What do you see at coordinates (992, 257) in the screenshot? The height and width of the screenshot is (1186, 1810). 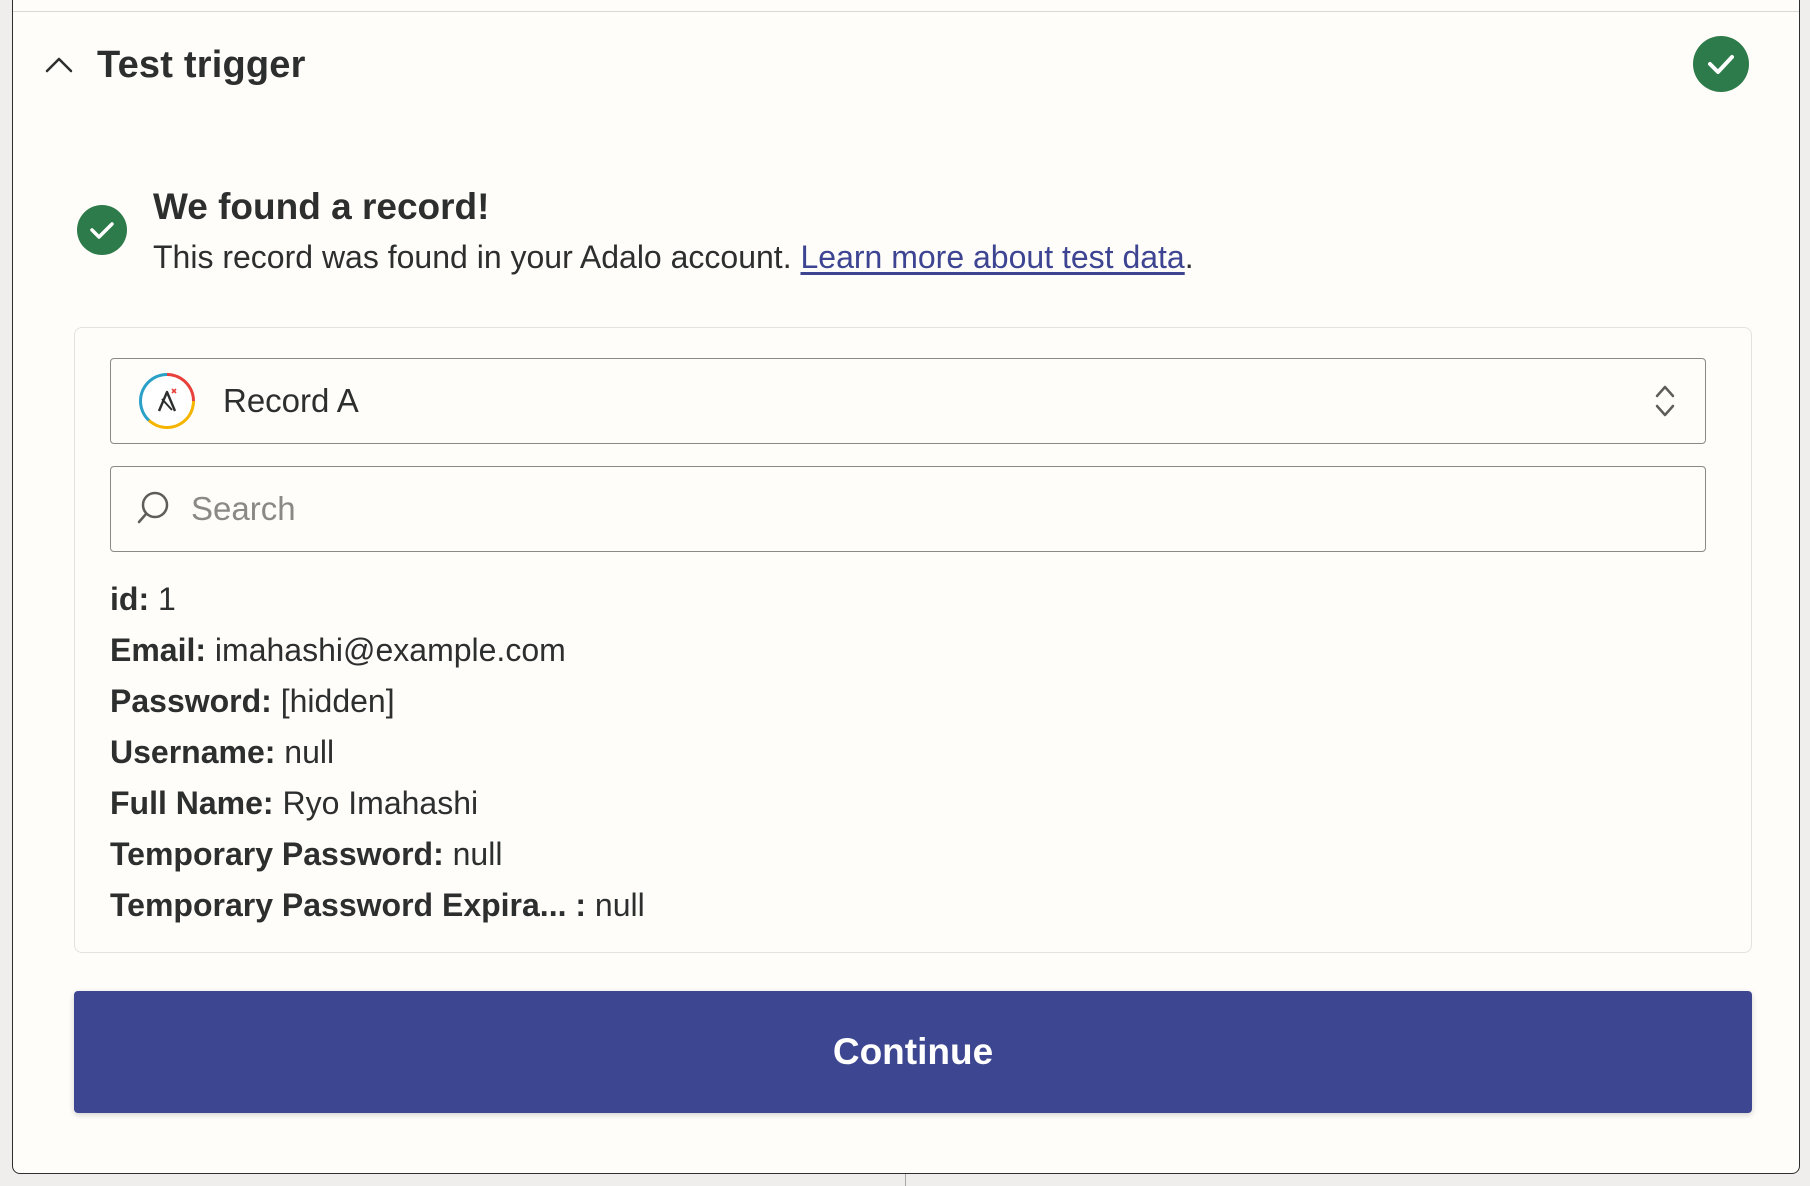 I see `learn-more-link: Learn more about test data` at bounding box center [992, 257].